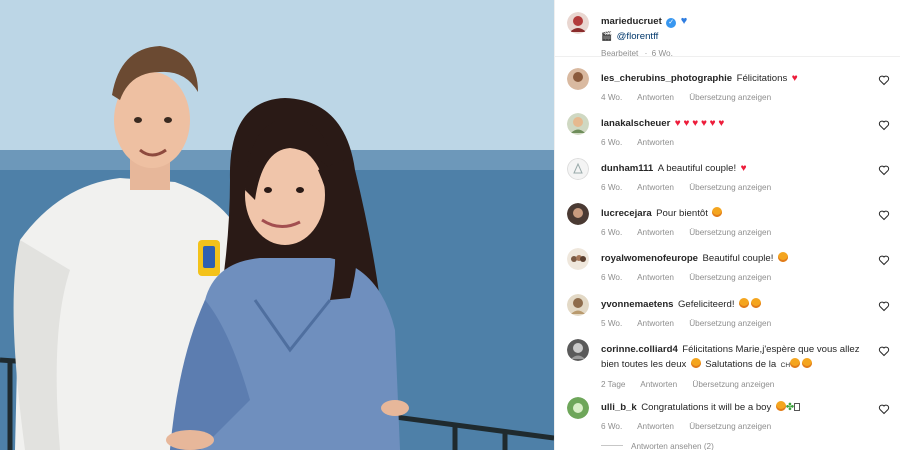 The image size is (900, 450). What do you see at coordinates (697, 168) in the screenshot?
I see `comment-text: A beautiful couple!` at bounding box center [697, 168].